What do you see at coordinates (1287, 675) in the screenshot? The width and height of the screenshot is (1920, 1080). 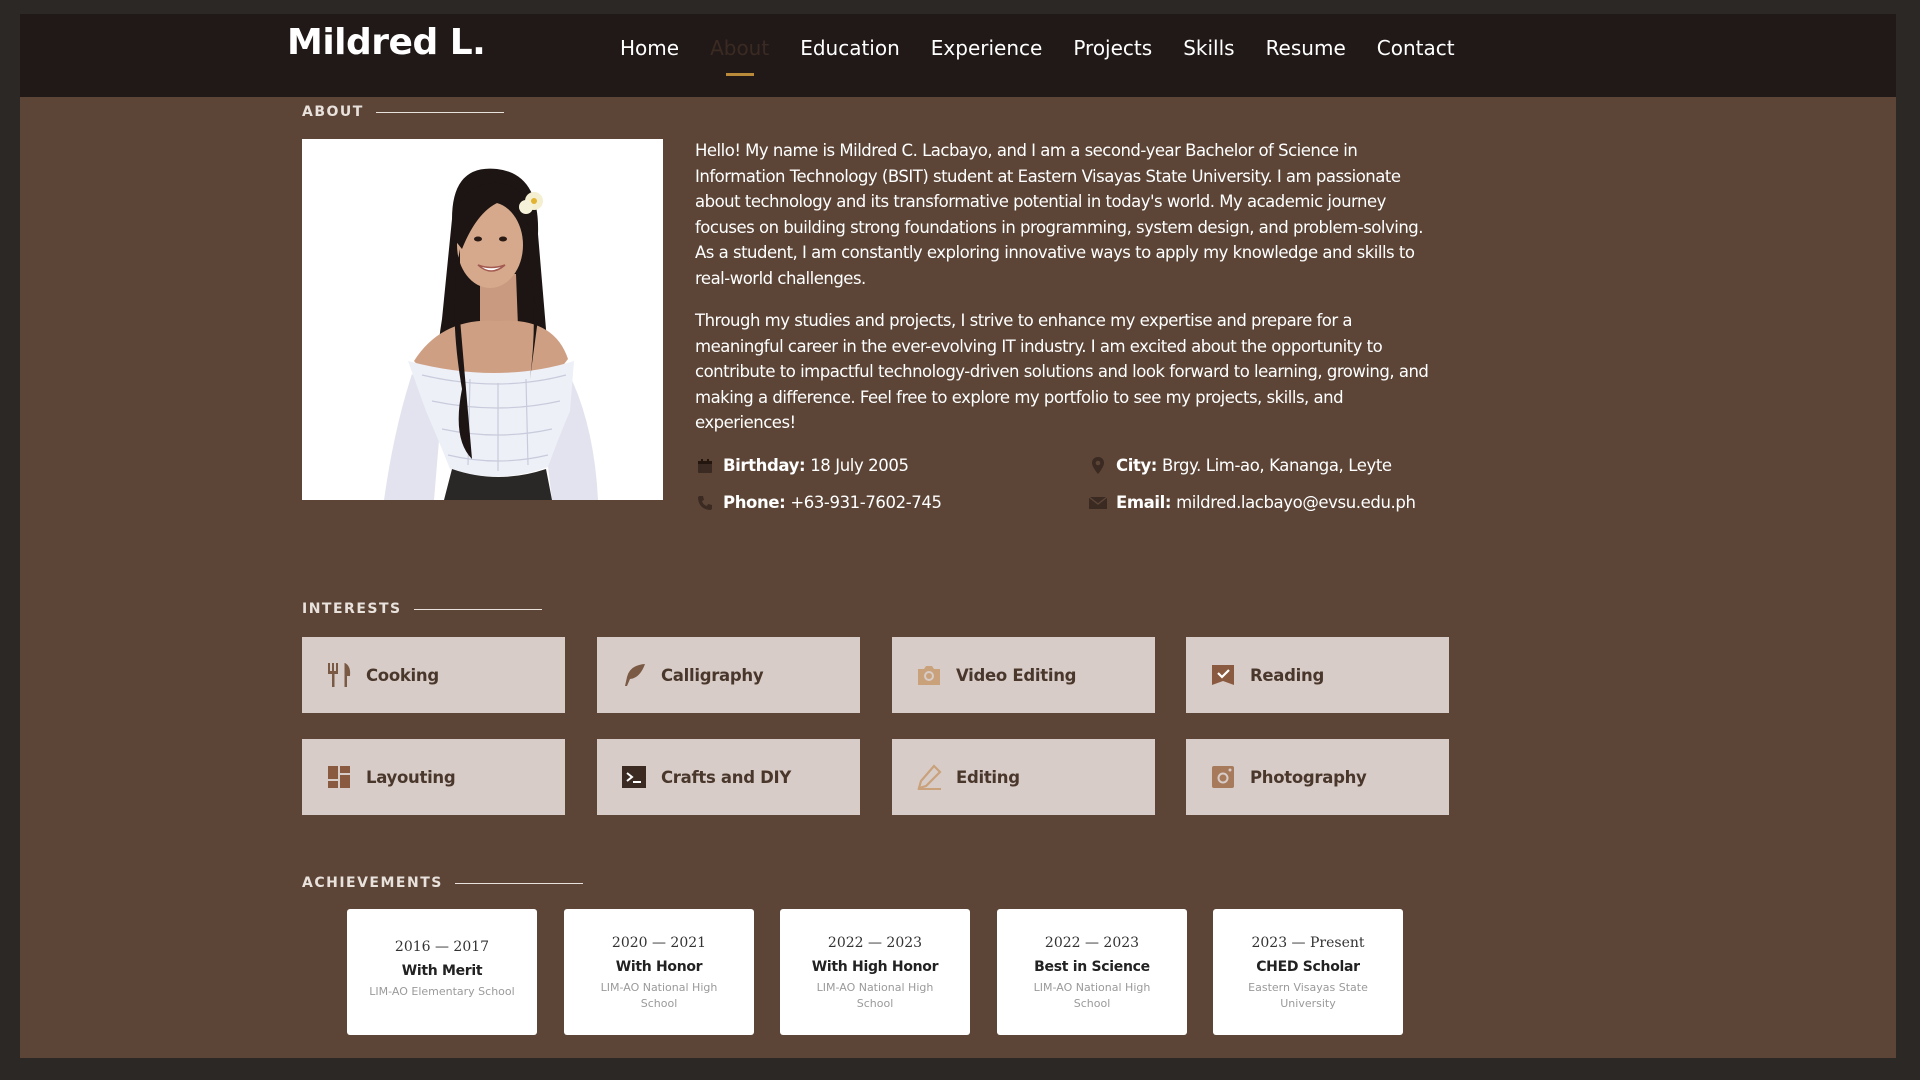 I see `interest-label: Reading` at bounding box center [1287, 675].